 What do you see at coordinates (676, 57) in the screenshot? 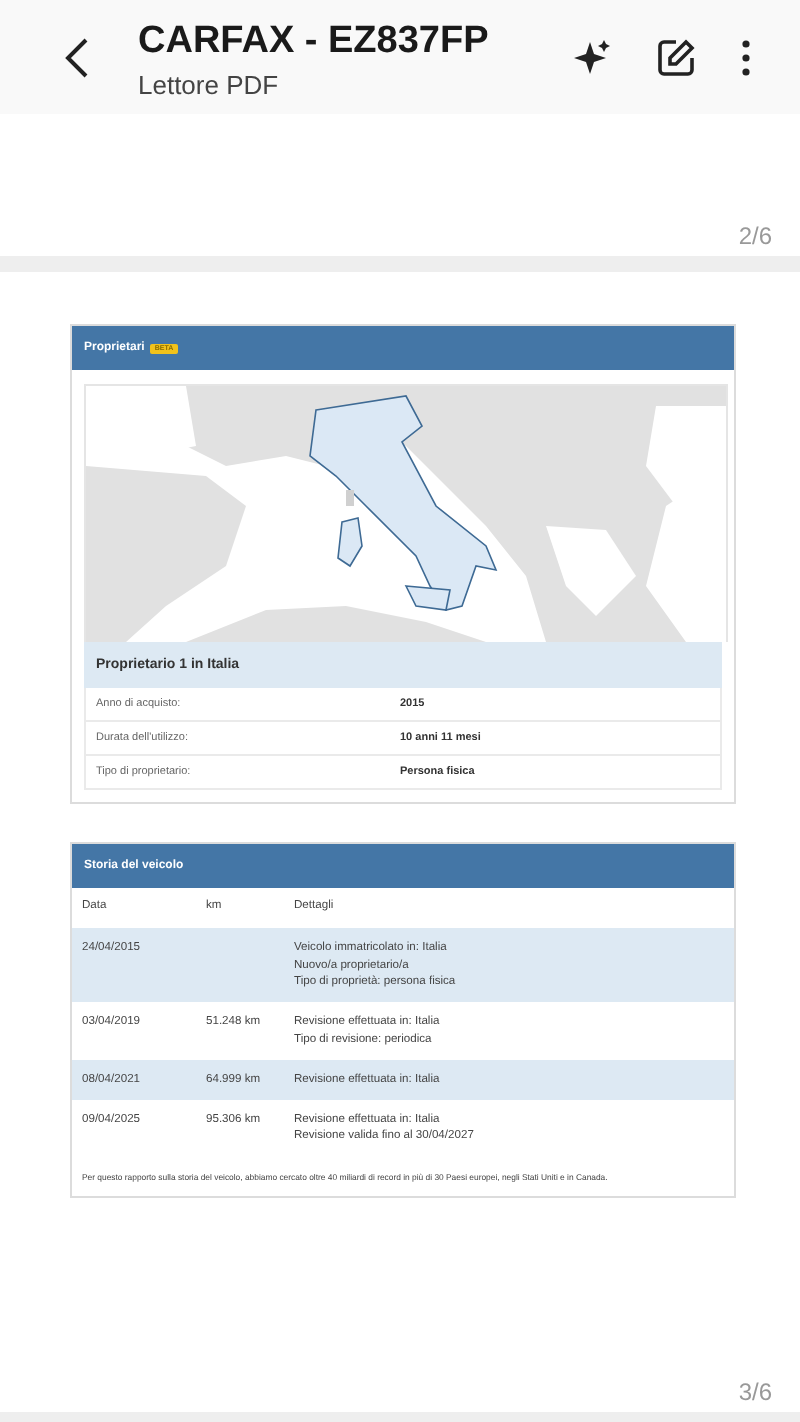
I see `edit-icon` at bounding box center [676, 57].